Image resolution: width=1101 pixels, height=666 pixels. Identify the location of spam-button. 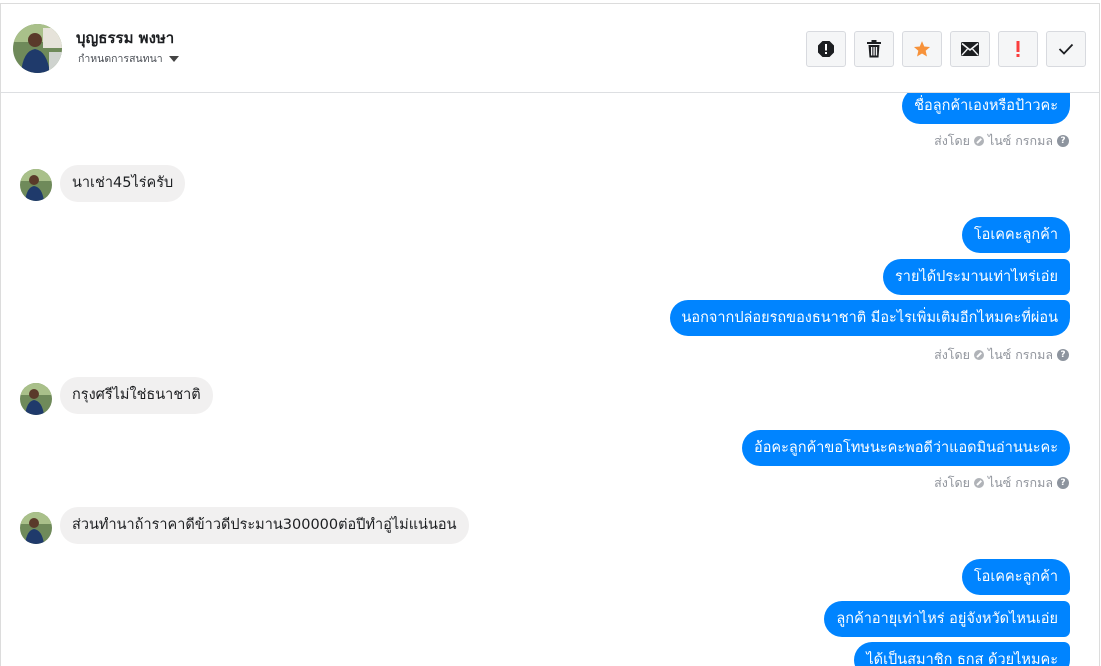
(826, 49).